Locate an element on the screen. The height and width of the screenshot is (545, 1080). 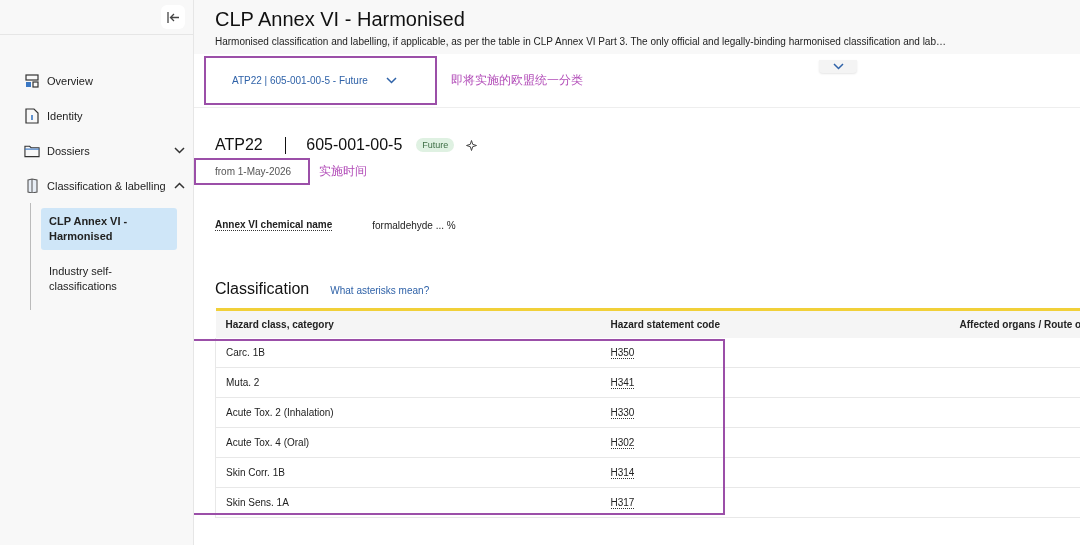
sparkle-icon is located at coordinates (472, 145).